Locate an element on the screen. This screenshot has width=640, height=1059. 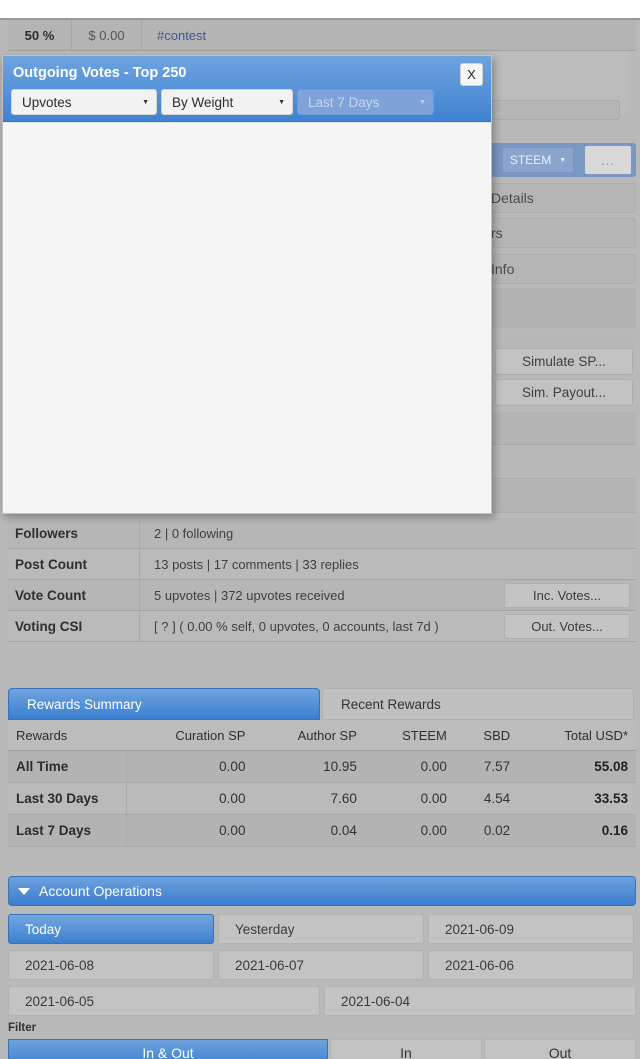
sort-order-dropdown: By Weight ▼ is located at coordinates (227, 102).